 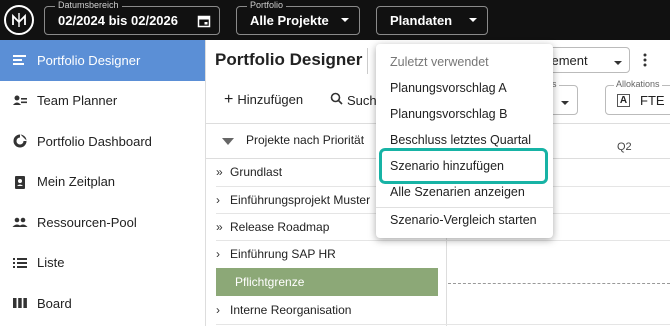 What do you see at coordinates (204, 22) in the screenshot?
I see `calendar-icon` at bounding box center [204, 22].